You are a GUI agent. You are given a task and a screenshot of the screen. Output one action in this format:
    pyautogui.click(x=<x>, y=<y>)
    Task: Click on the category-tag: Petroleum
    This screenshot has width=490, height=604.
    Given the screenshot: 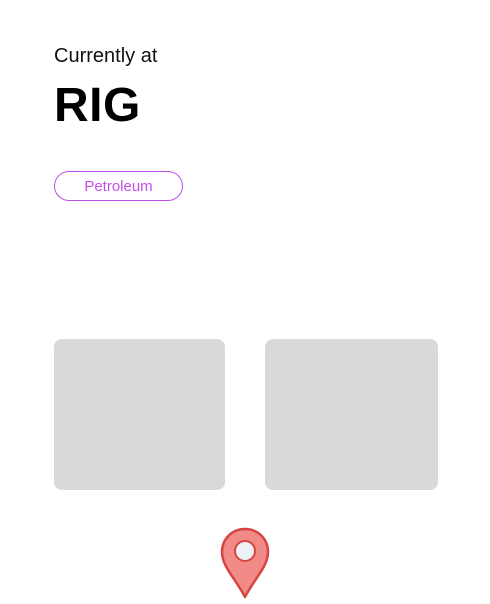 What is the action you would take?
    pyautogui.click(x=118, y=186)
    